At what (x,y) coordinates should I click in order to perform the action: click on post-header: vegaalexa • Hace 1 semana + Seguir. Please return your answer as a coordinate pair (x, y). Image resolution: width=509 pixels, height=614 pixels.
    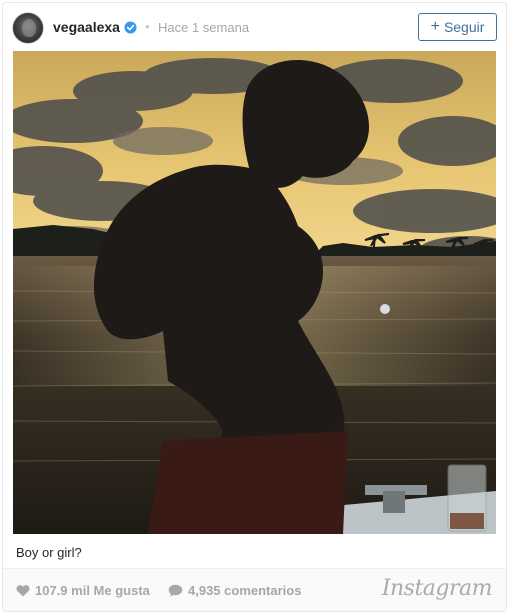
    Looking at the image, I should click on (254, 27).